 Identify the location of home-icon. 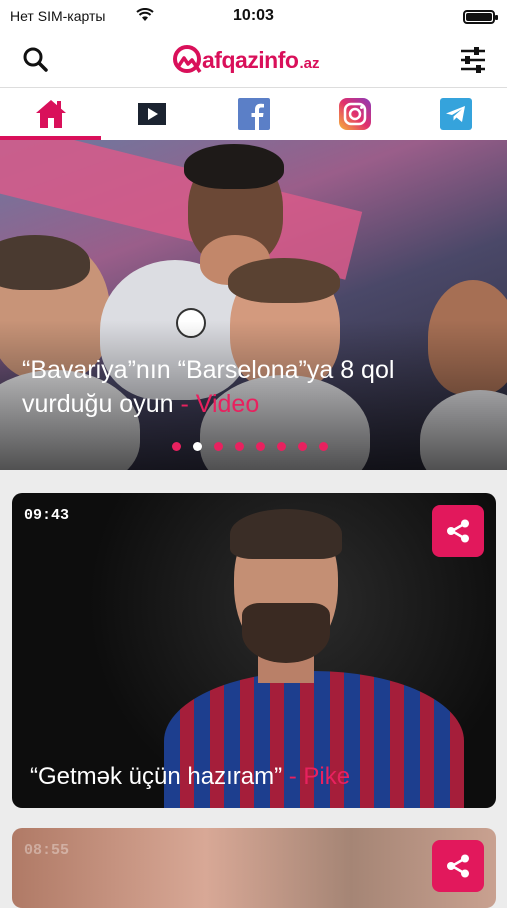
(50, 114).